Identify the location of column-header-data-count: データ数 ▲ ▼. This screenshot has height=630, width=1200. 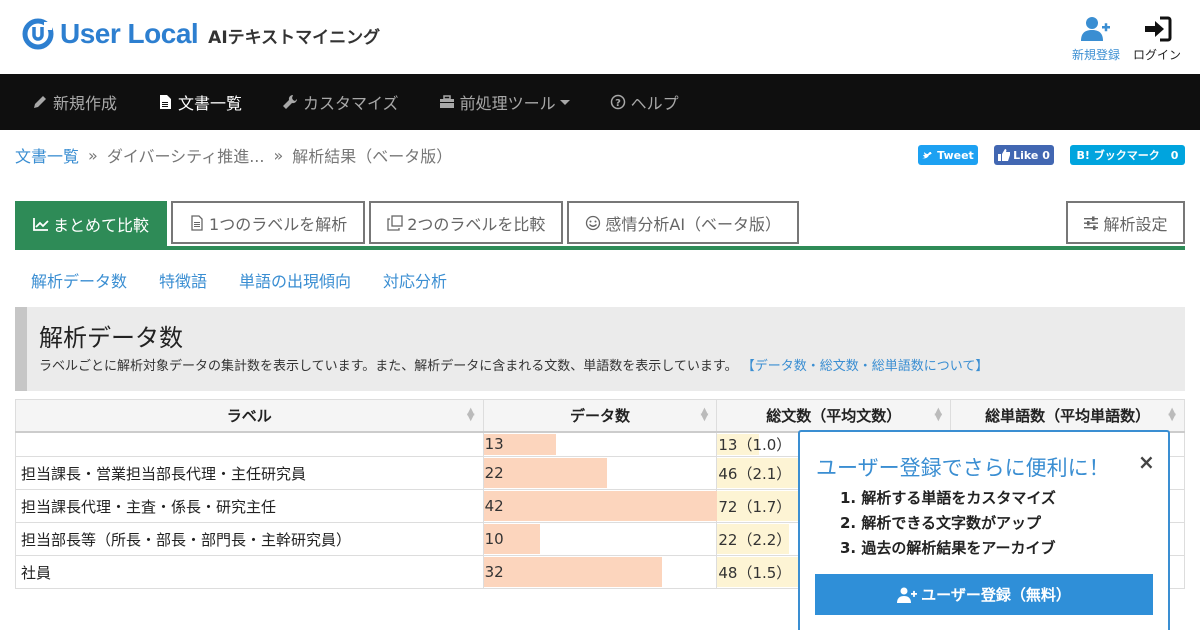
(600, 416).